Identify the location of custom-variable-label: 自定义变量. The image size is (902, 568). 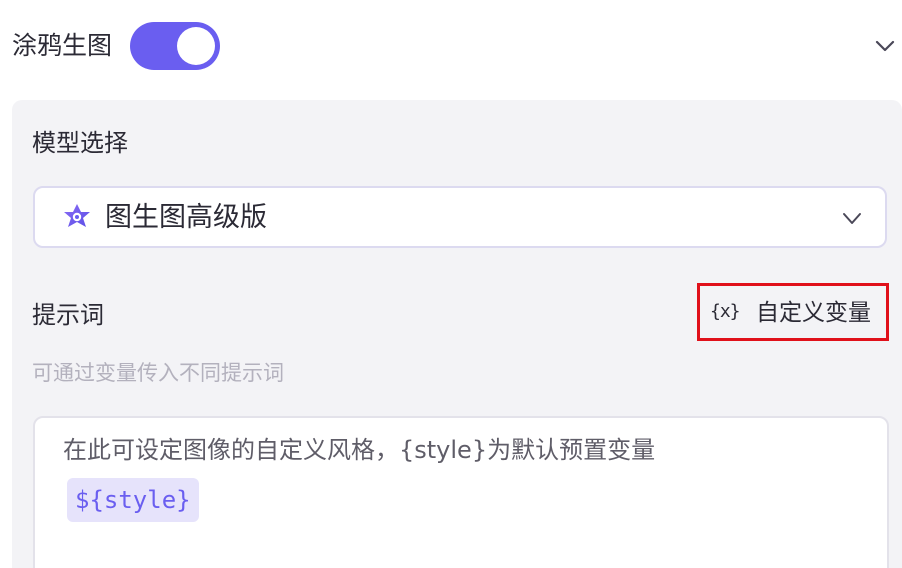
(813, 313).